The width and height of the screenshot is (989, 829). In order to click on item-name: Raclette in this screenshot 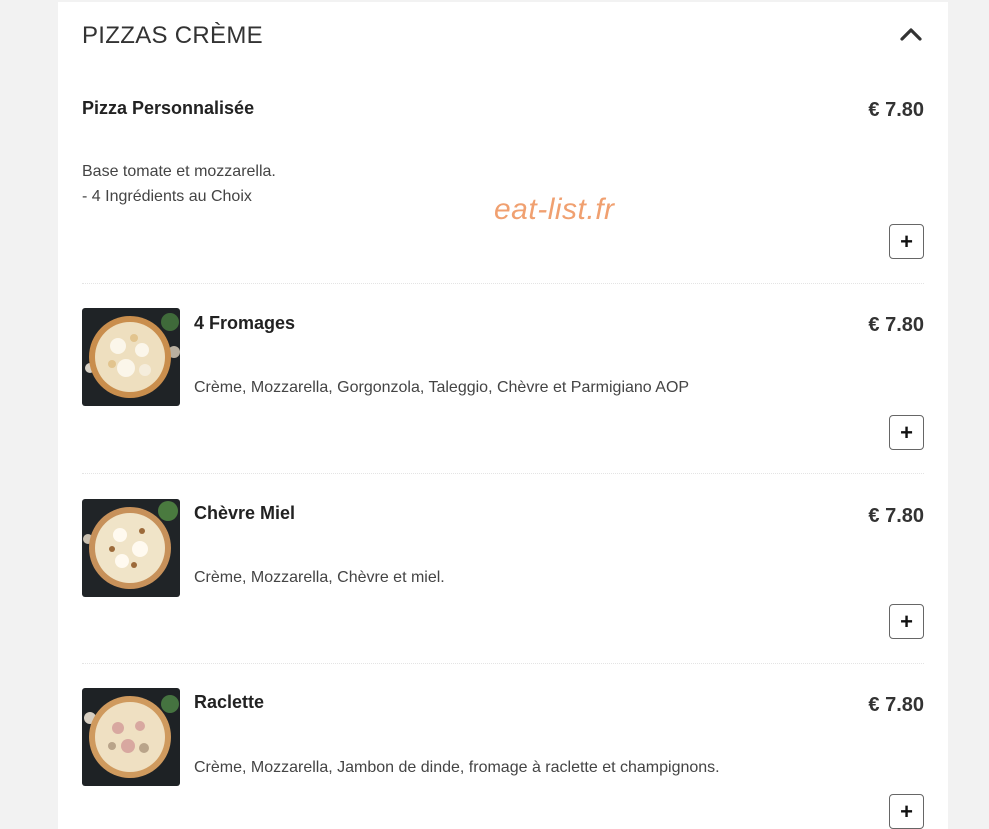, I will do `click(229, 702)`.